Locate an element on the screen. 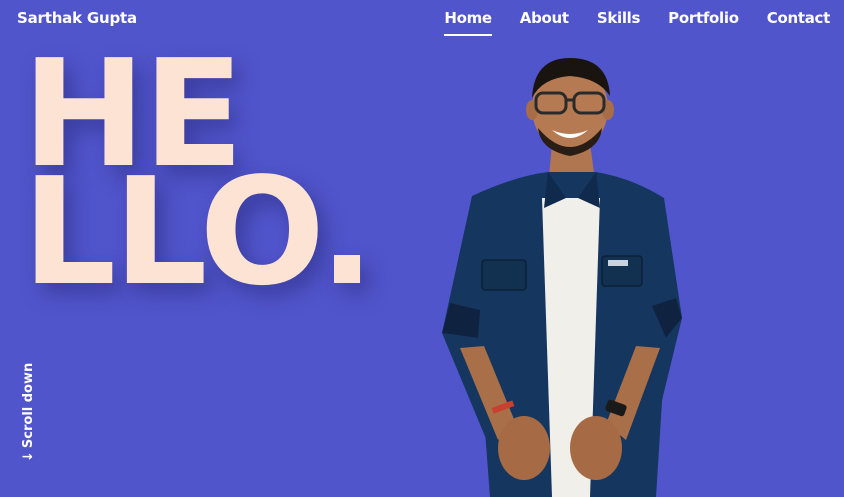 Image resolution: width=844 pixels, height=497 pixels. scroll-down-label: Scroll down is located at coordinates (28, 405).